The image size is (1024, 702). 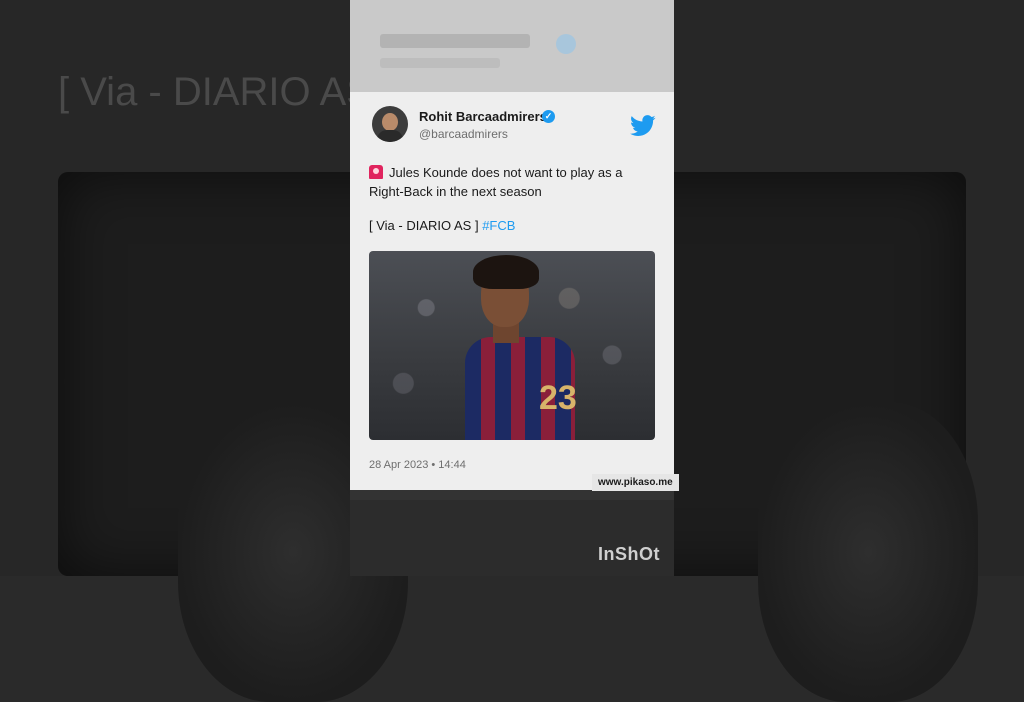 I want to click on avatar-face, so click(x=390, y=122).